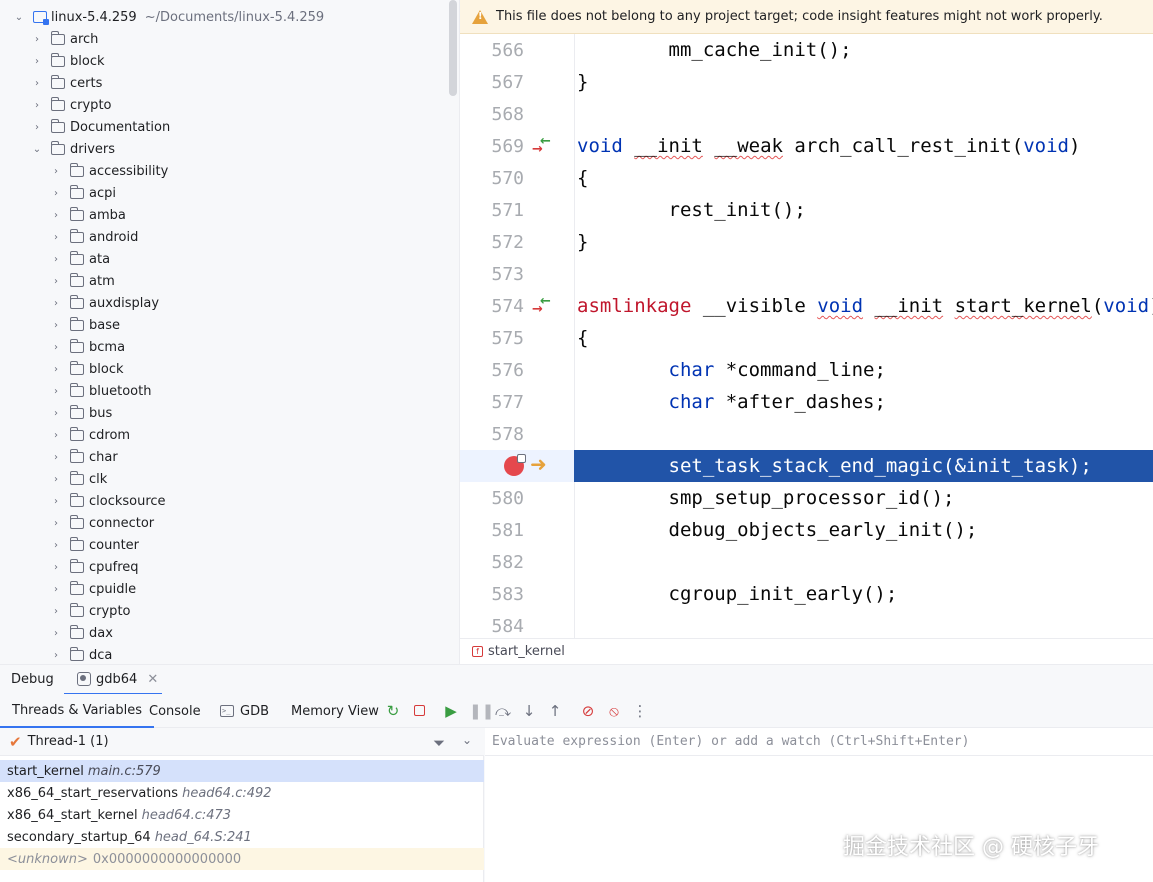 The image size is (1153, 882). Describe the element at coordinates (242, 771) in the screenshot. I see `frame-row: start_kernel main.c:579` at that location.